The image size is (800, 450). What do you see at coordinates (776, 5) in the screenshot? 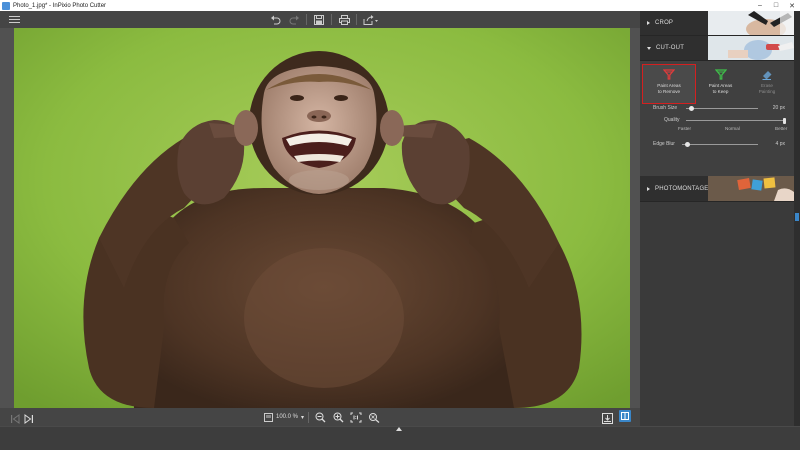
I see `maximize-button: □` at bounding box center [776, 5].